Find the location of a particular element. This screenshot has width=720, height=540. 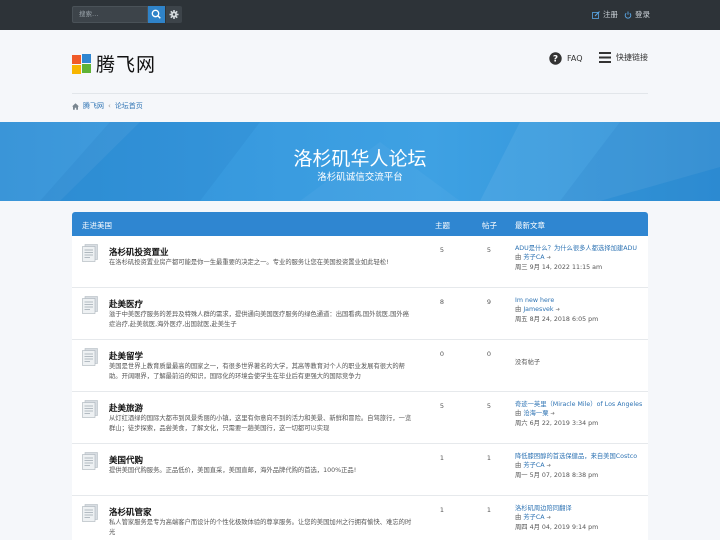

breadcrumb: 腾飞网 ‹ 论坛首页 is located at coordinates (107, 106).